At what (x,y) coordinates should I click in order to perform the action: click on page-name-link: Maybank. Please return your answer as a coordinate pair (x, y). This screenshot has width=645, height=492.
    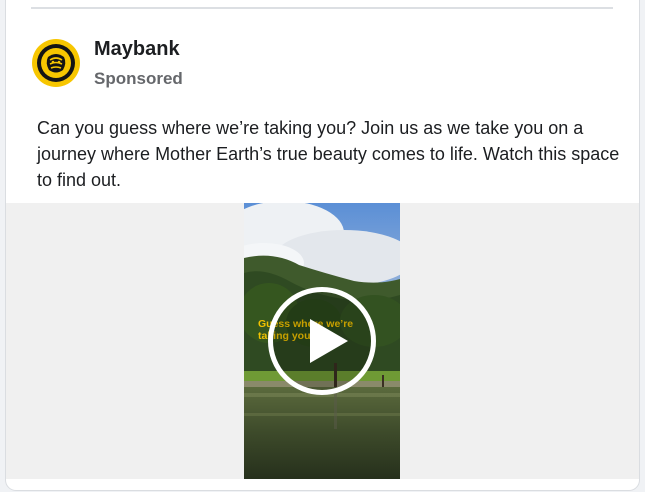
    Looking at the image, I should click on (138, 49).